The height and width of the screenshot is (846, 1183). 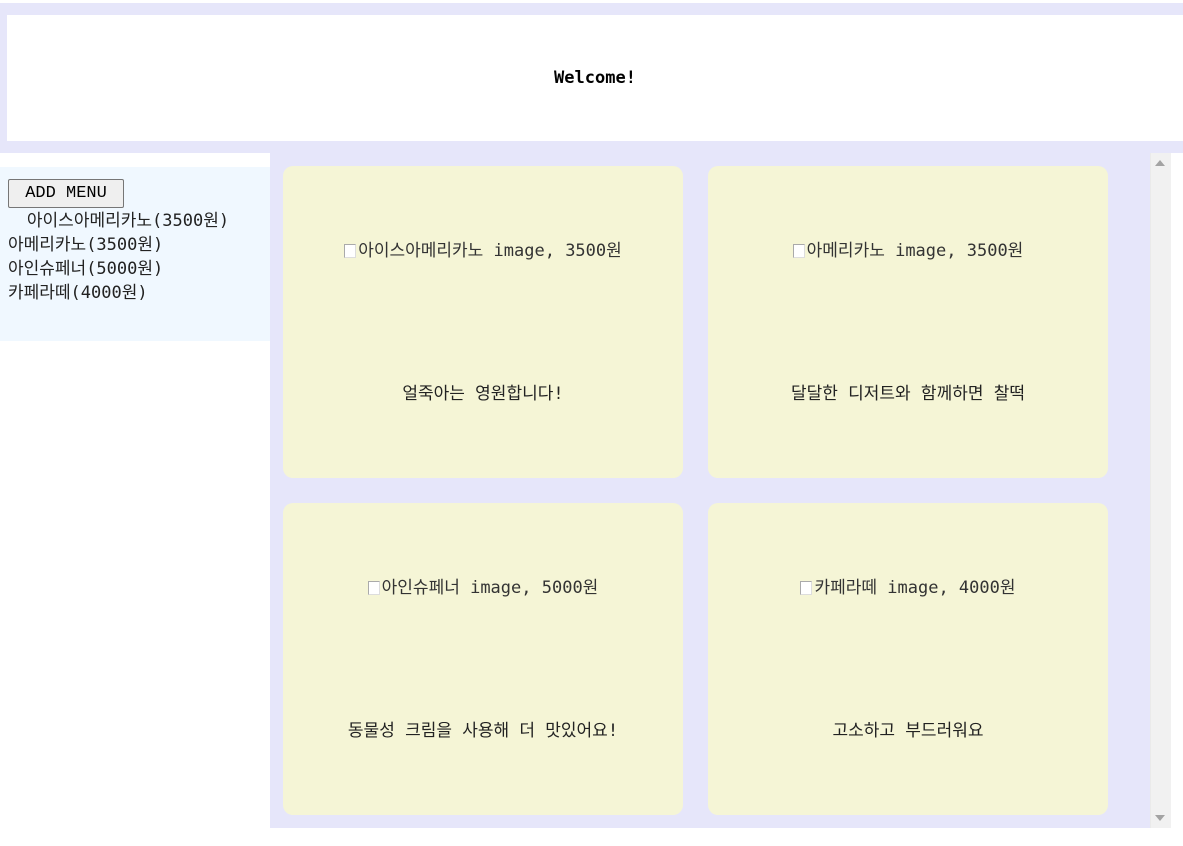 I want to click on add-menu-button: ADD MENU, so click(x=66, y=193).